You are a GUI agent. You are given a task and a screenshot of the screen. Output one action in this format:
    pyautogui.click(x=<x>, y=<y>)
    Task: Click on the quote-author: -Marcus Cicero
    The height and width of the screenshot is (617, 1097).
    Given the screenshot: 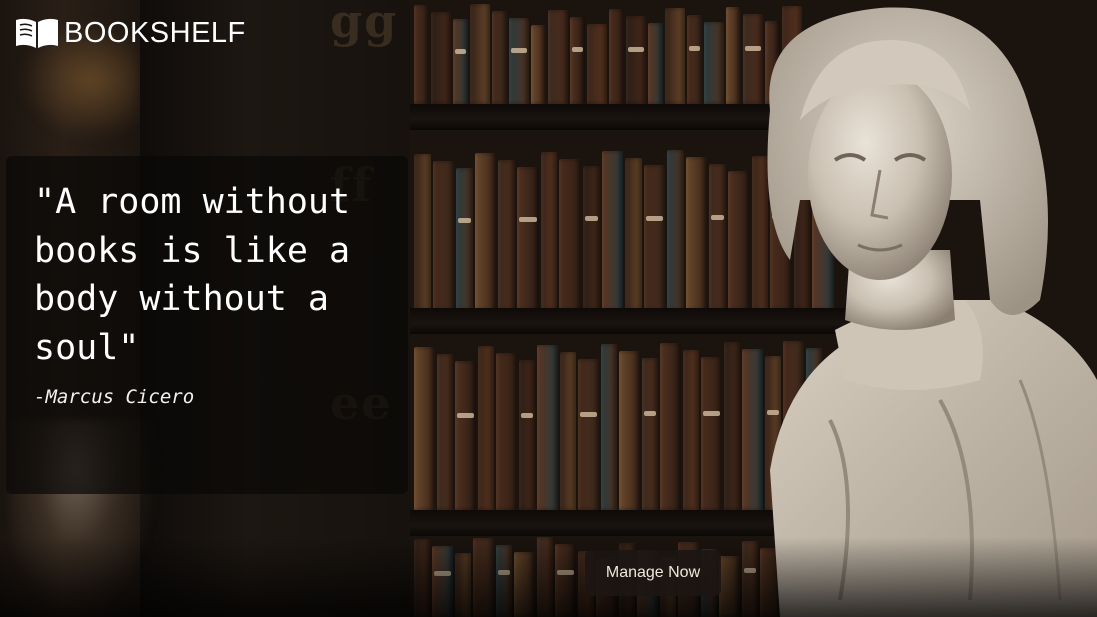 What is the action you would take?
    pyautogui.click(x=114, y=397)
    